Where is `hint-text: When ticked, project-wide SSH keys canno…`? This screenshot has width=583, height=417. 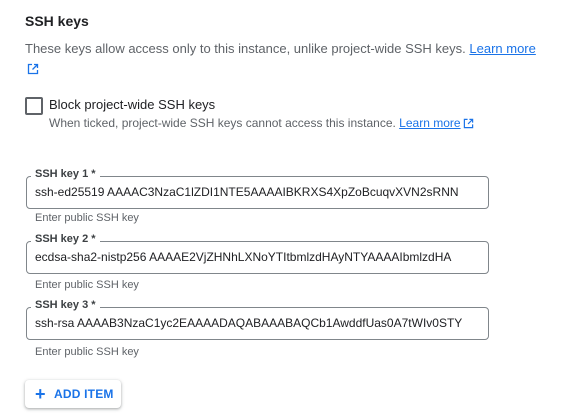 hint-text: When ticked, project-wide SSH keys canno… is located at coordinates (222, 123).